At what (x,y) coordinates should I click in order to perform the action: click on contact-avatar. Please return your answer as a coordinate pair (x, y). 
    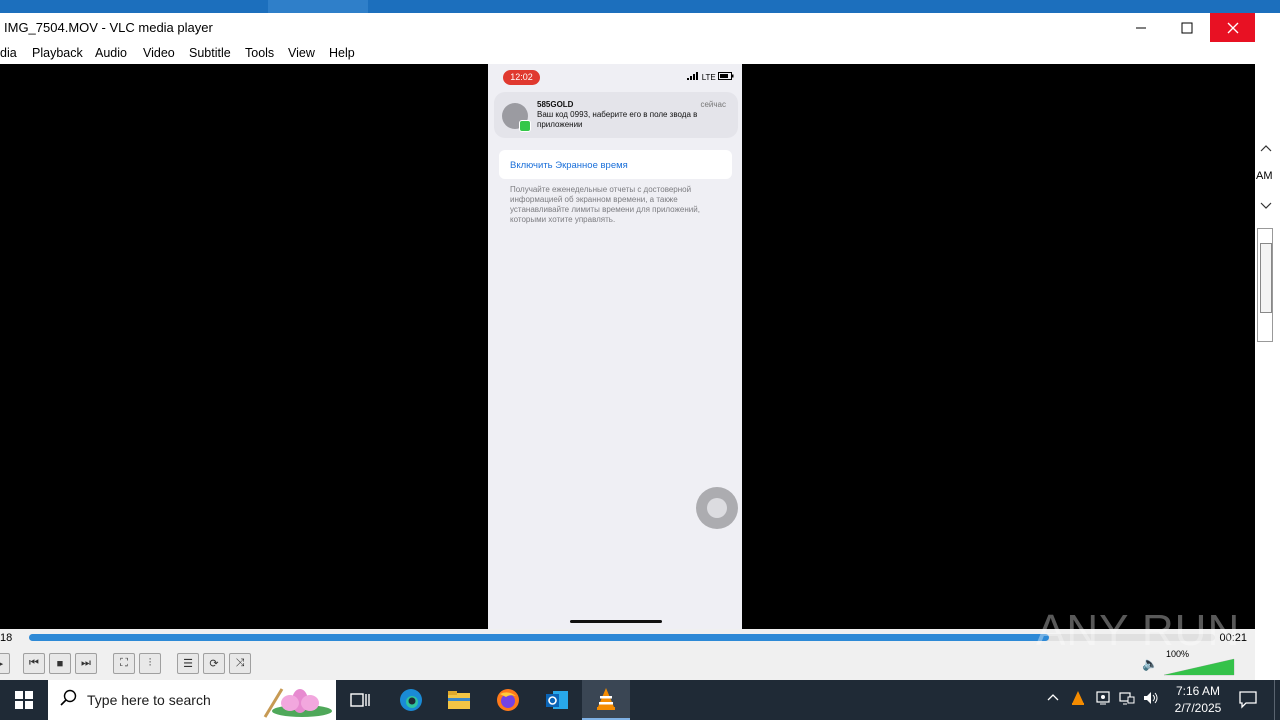
    Looking at the image, I should click on (516, 117).